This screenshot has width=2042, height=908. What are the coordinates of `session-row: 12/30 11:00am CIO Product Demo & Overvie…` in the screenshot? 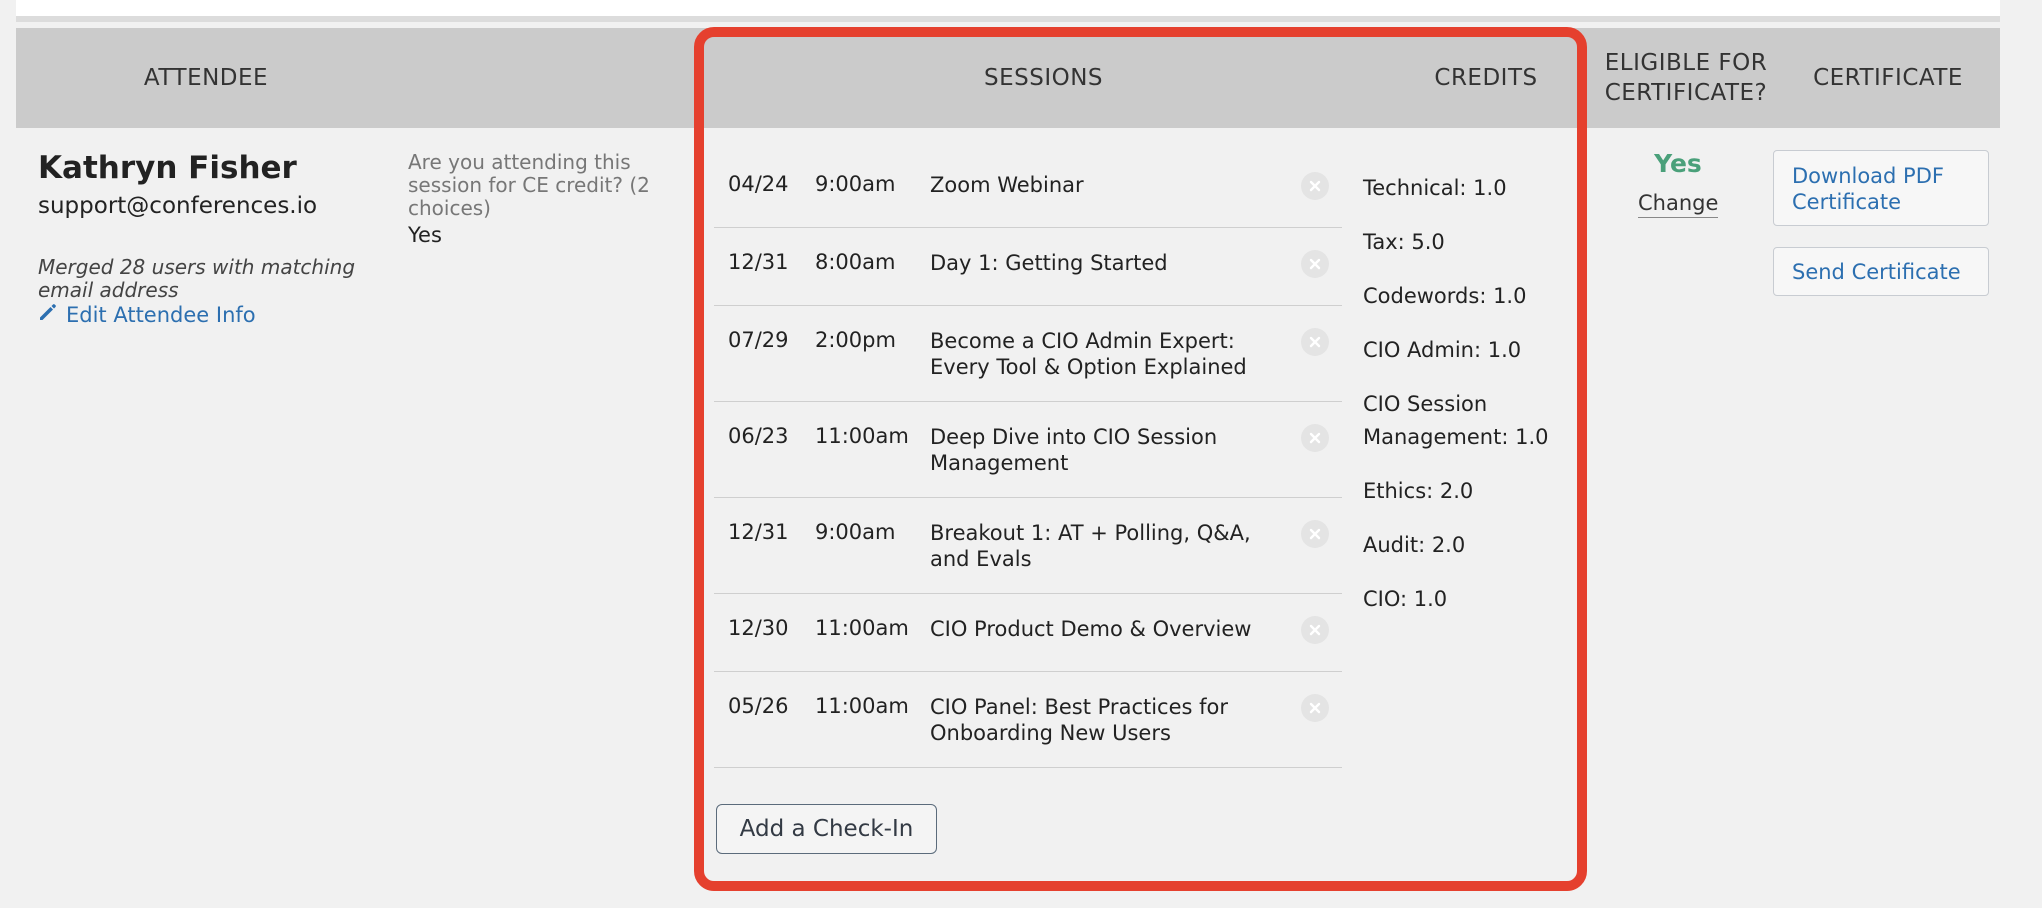 It's located at (1028, 633).